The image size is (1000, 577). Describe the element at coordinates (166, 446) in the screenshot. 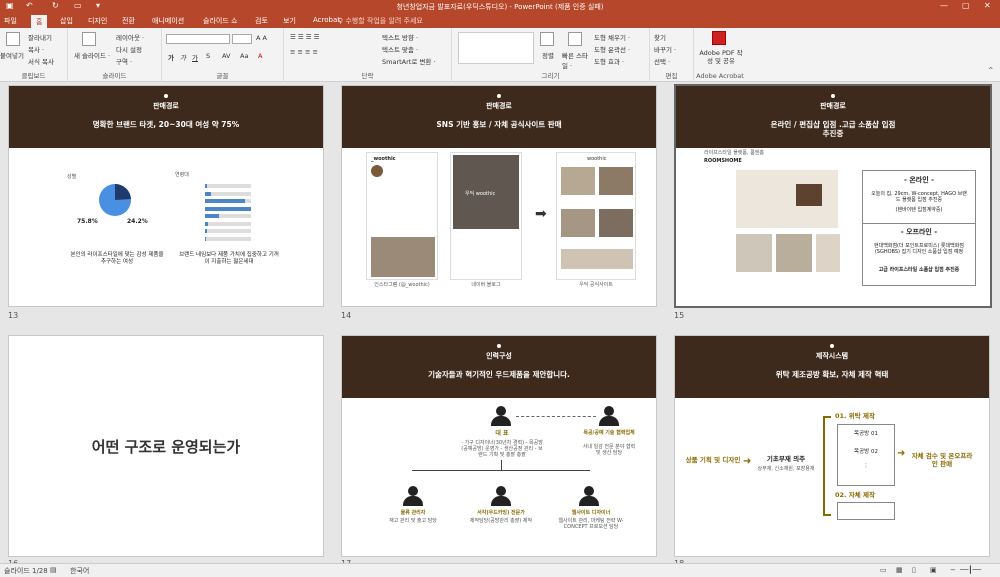

I see `slide-thumbnail-16: 어떤 구조로 운영되는가` at that location.